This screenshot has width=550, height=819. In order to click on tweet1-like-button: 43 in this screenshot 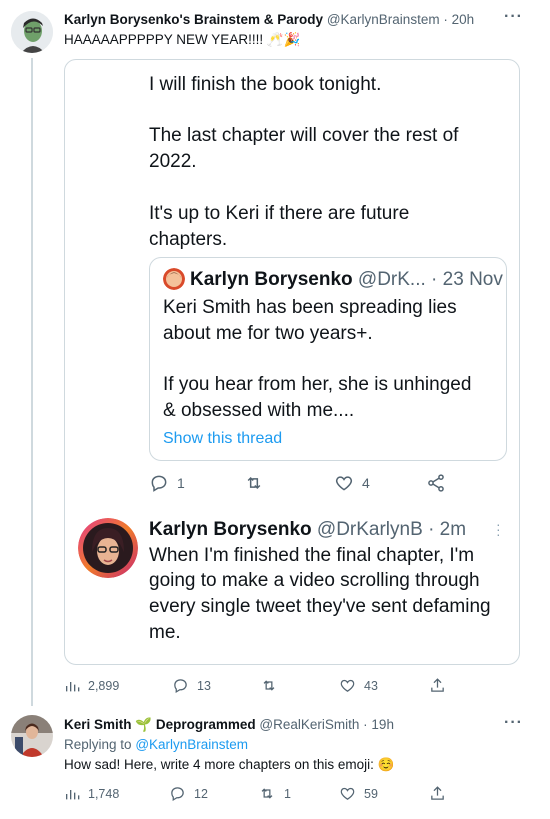, I will do `click(358, 685)`.